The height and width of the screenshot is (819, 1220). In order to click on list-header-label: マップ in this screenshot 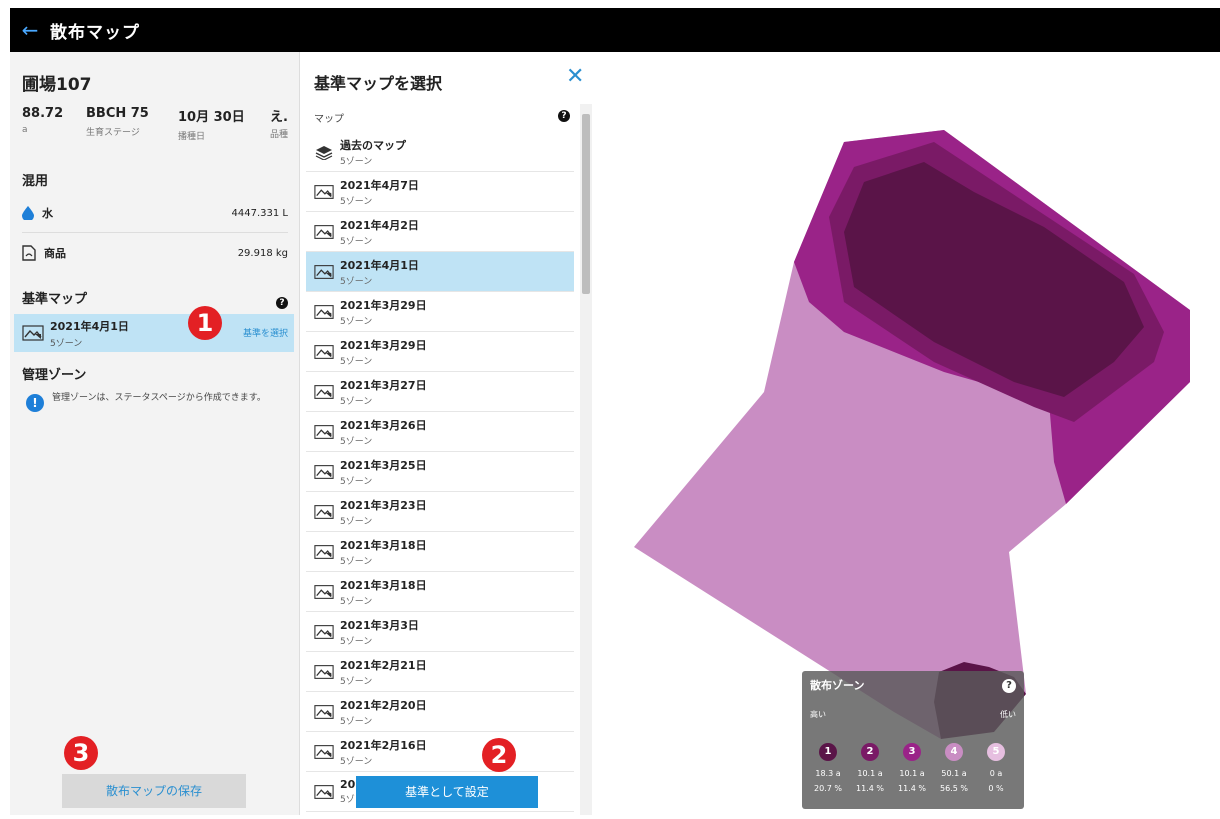, I will do `click(329, 119)`.